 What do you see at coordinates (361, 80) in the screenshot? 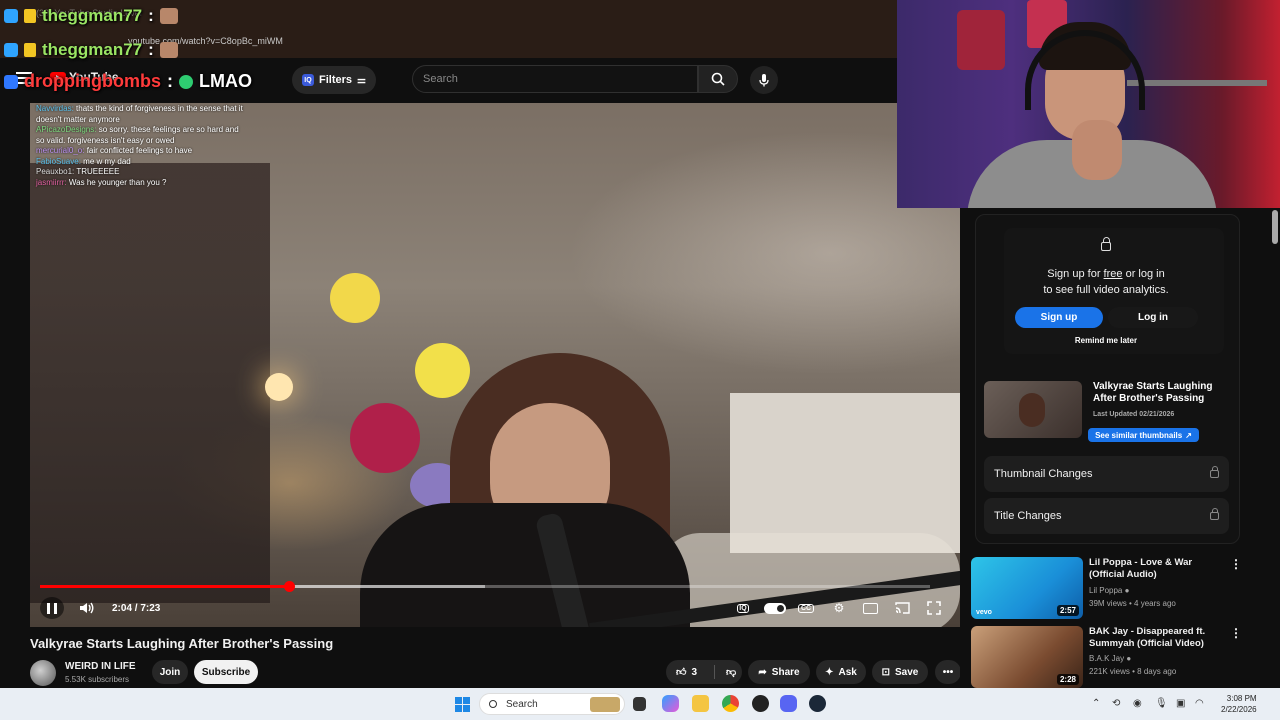
I see `sliders-icon: ⚌` at bounding box center [361, 80].